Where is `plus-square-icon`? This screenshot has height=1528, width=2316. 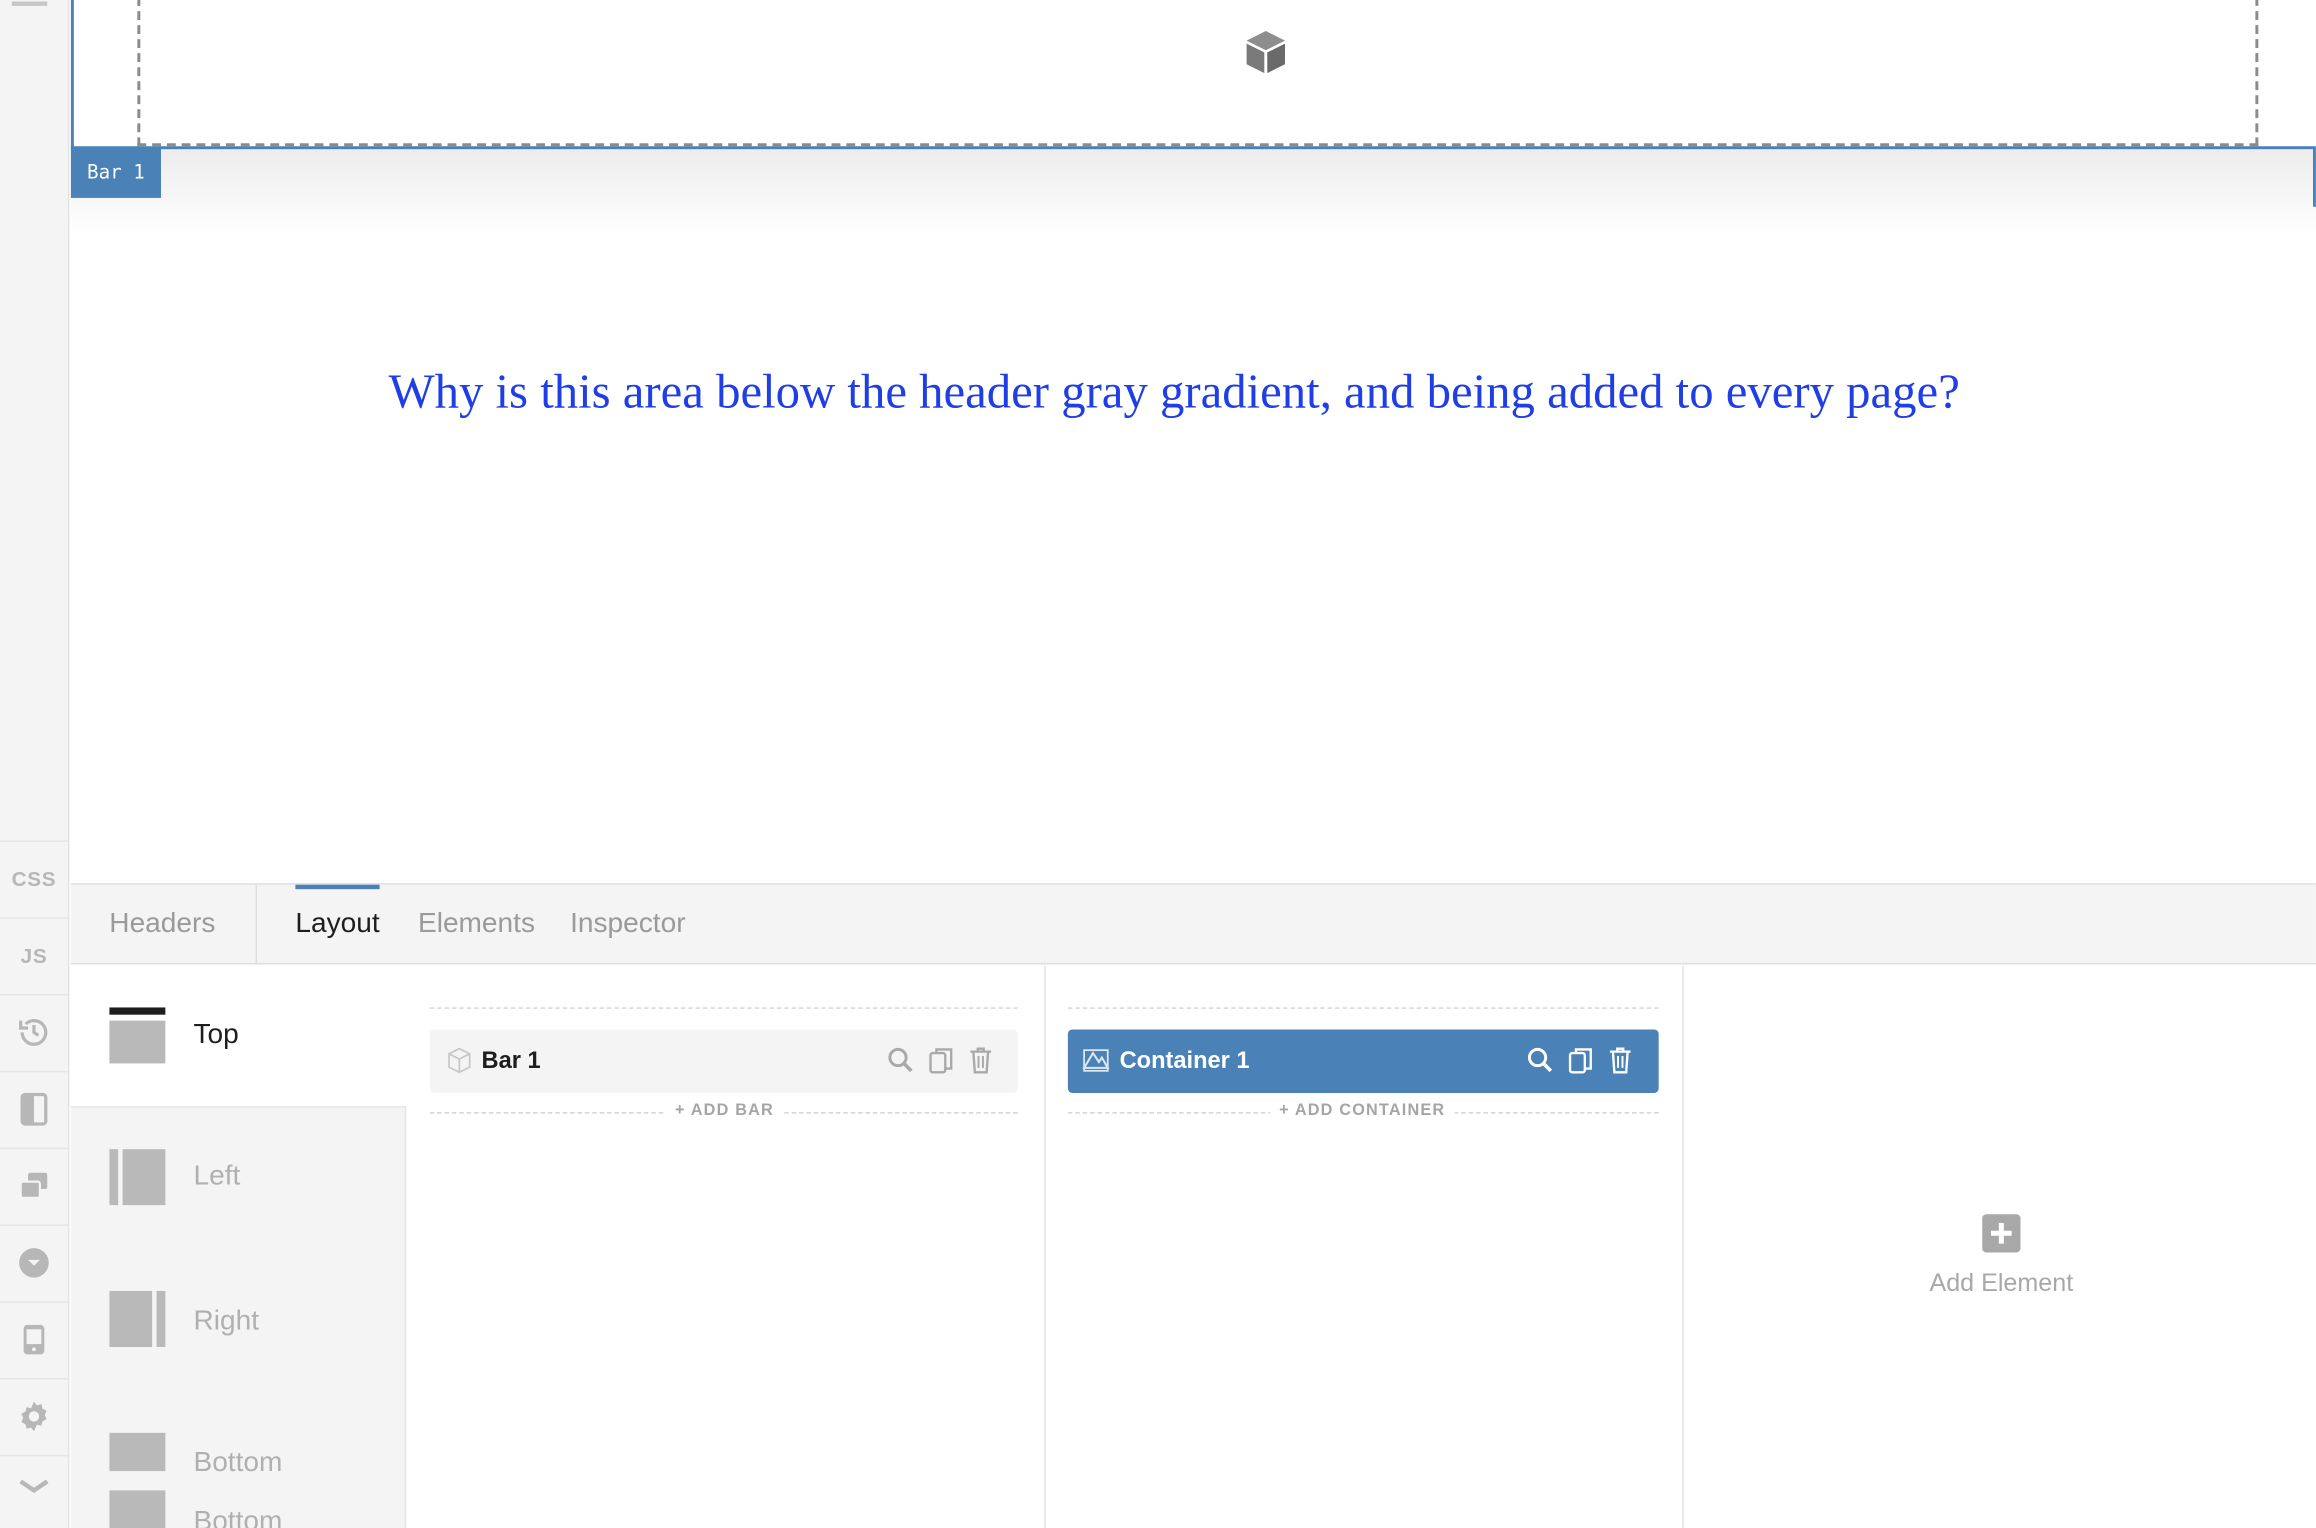 plus-square-icon is located at coordinates (2001, 1233).